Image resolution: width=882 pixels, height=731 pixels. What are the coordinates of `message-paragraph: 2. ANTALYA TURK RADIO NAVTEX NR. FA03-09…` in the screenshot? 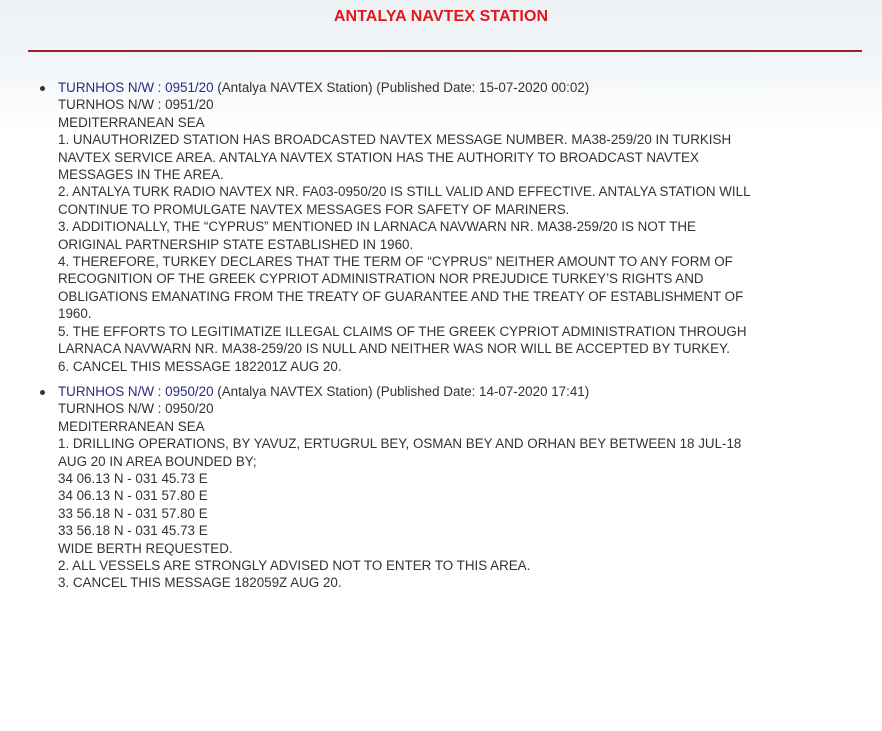 It's located at (459, 200).